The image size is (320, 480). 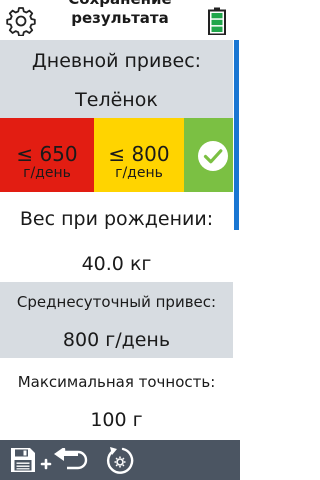 What do you see at coordinates (23, 460) in the screenshot?
I see `save-icon` at bounding box center [23, 460].